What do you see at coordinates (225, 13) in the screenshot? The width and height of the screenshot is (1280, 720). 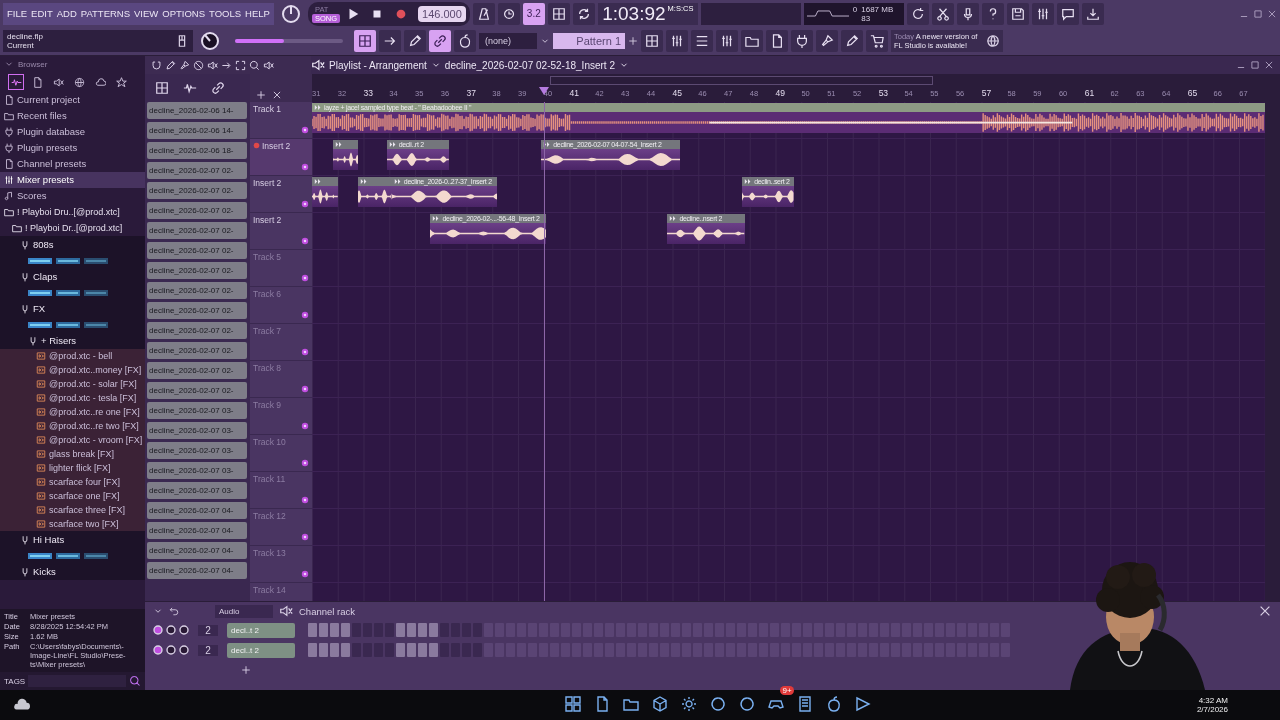 I see `menu-item: TOOLS` at bounding box center [225, 13].